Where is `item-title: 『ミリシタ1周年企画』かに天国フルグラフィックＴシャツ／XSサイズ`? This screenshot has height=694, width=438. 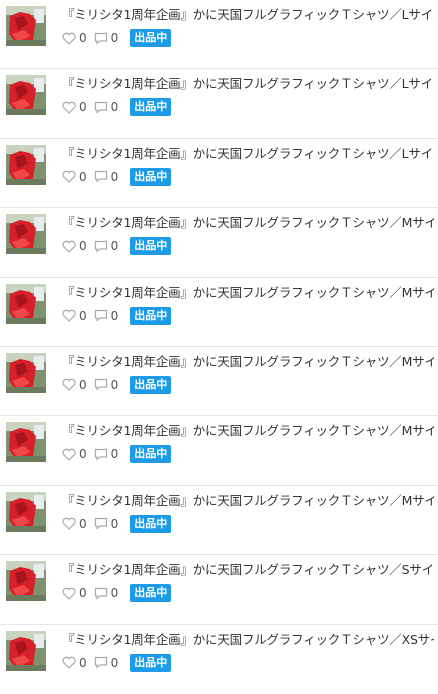 item-title: 『ミリシタ1周年企画』かに天国フルグラフィックＴシャツ／XSサイズ is located at coordinates (248, 640).